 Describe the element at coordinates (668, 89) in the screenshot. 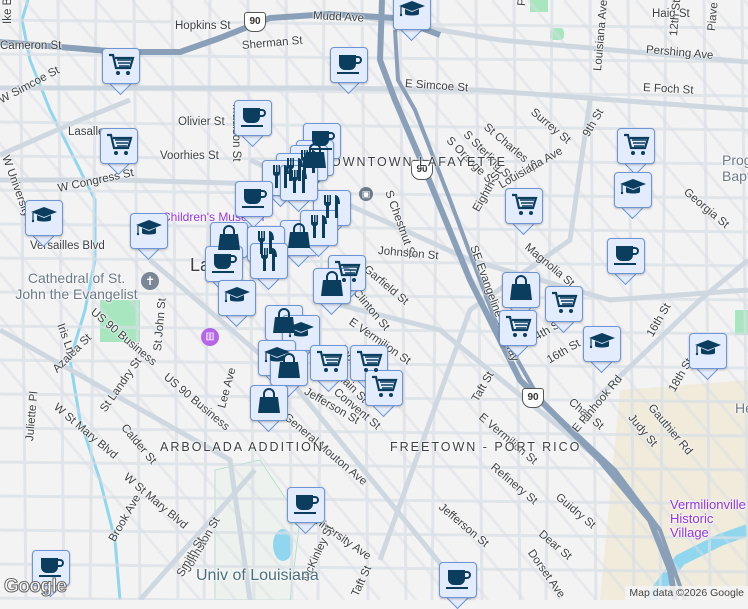

I see `street-label: E Foch St` at that location.